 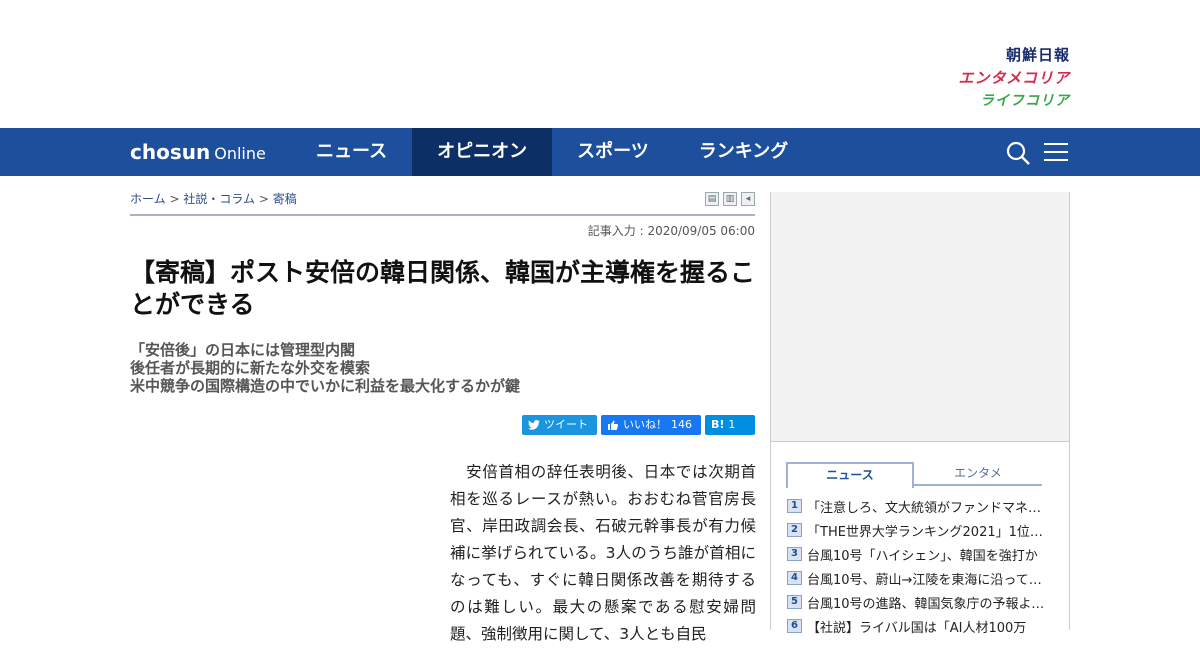 I want to click on rank-title: 台風10号の進路、韓国気象庁の予報より東寄り, so click(x=927, y=602).